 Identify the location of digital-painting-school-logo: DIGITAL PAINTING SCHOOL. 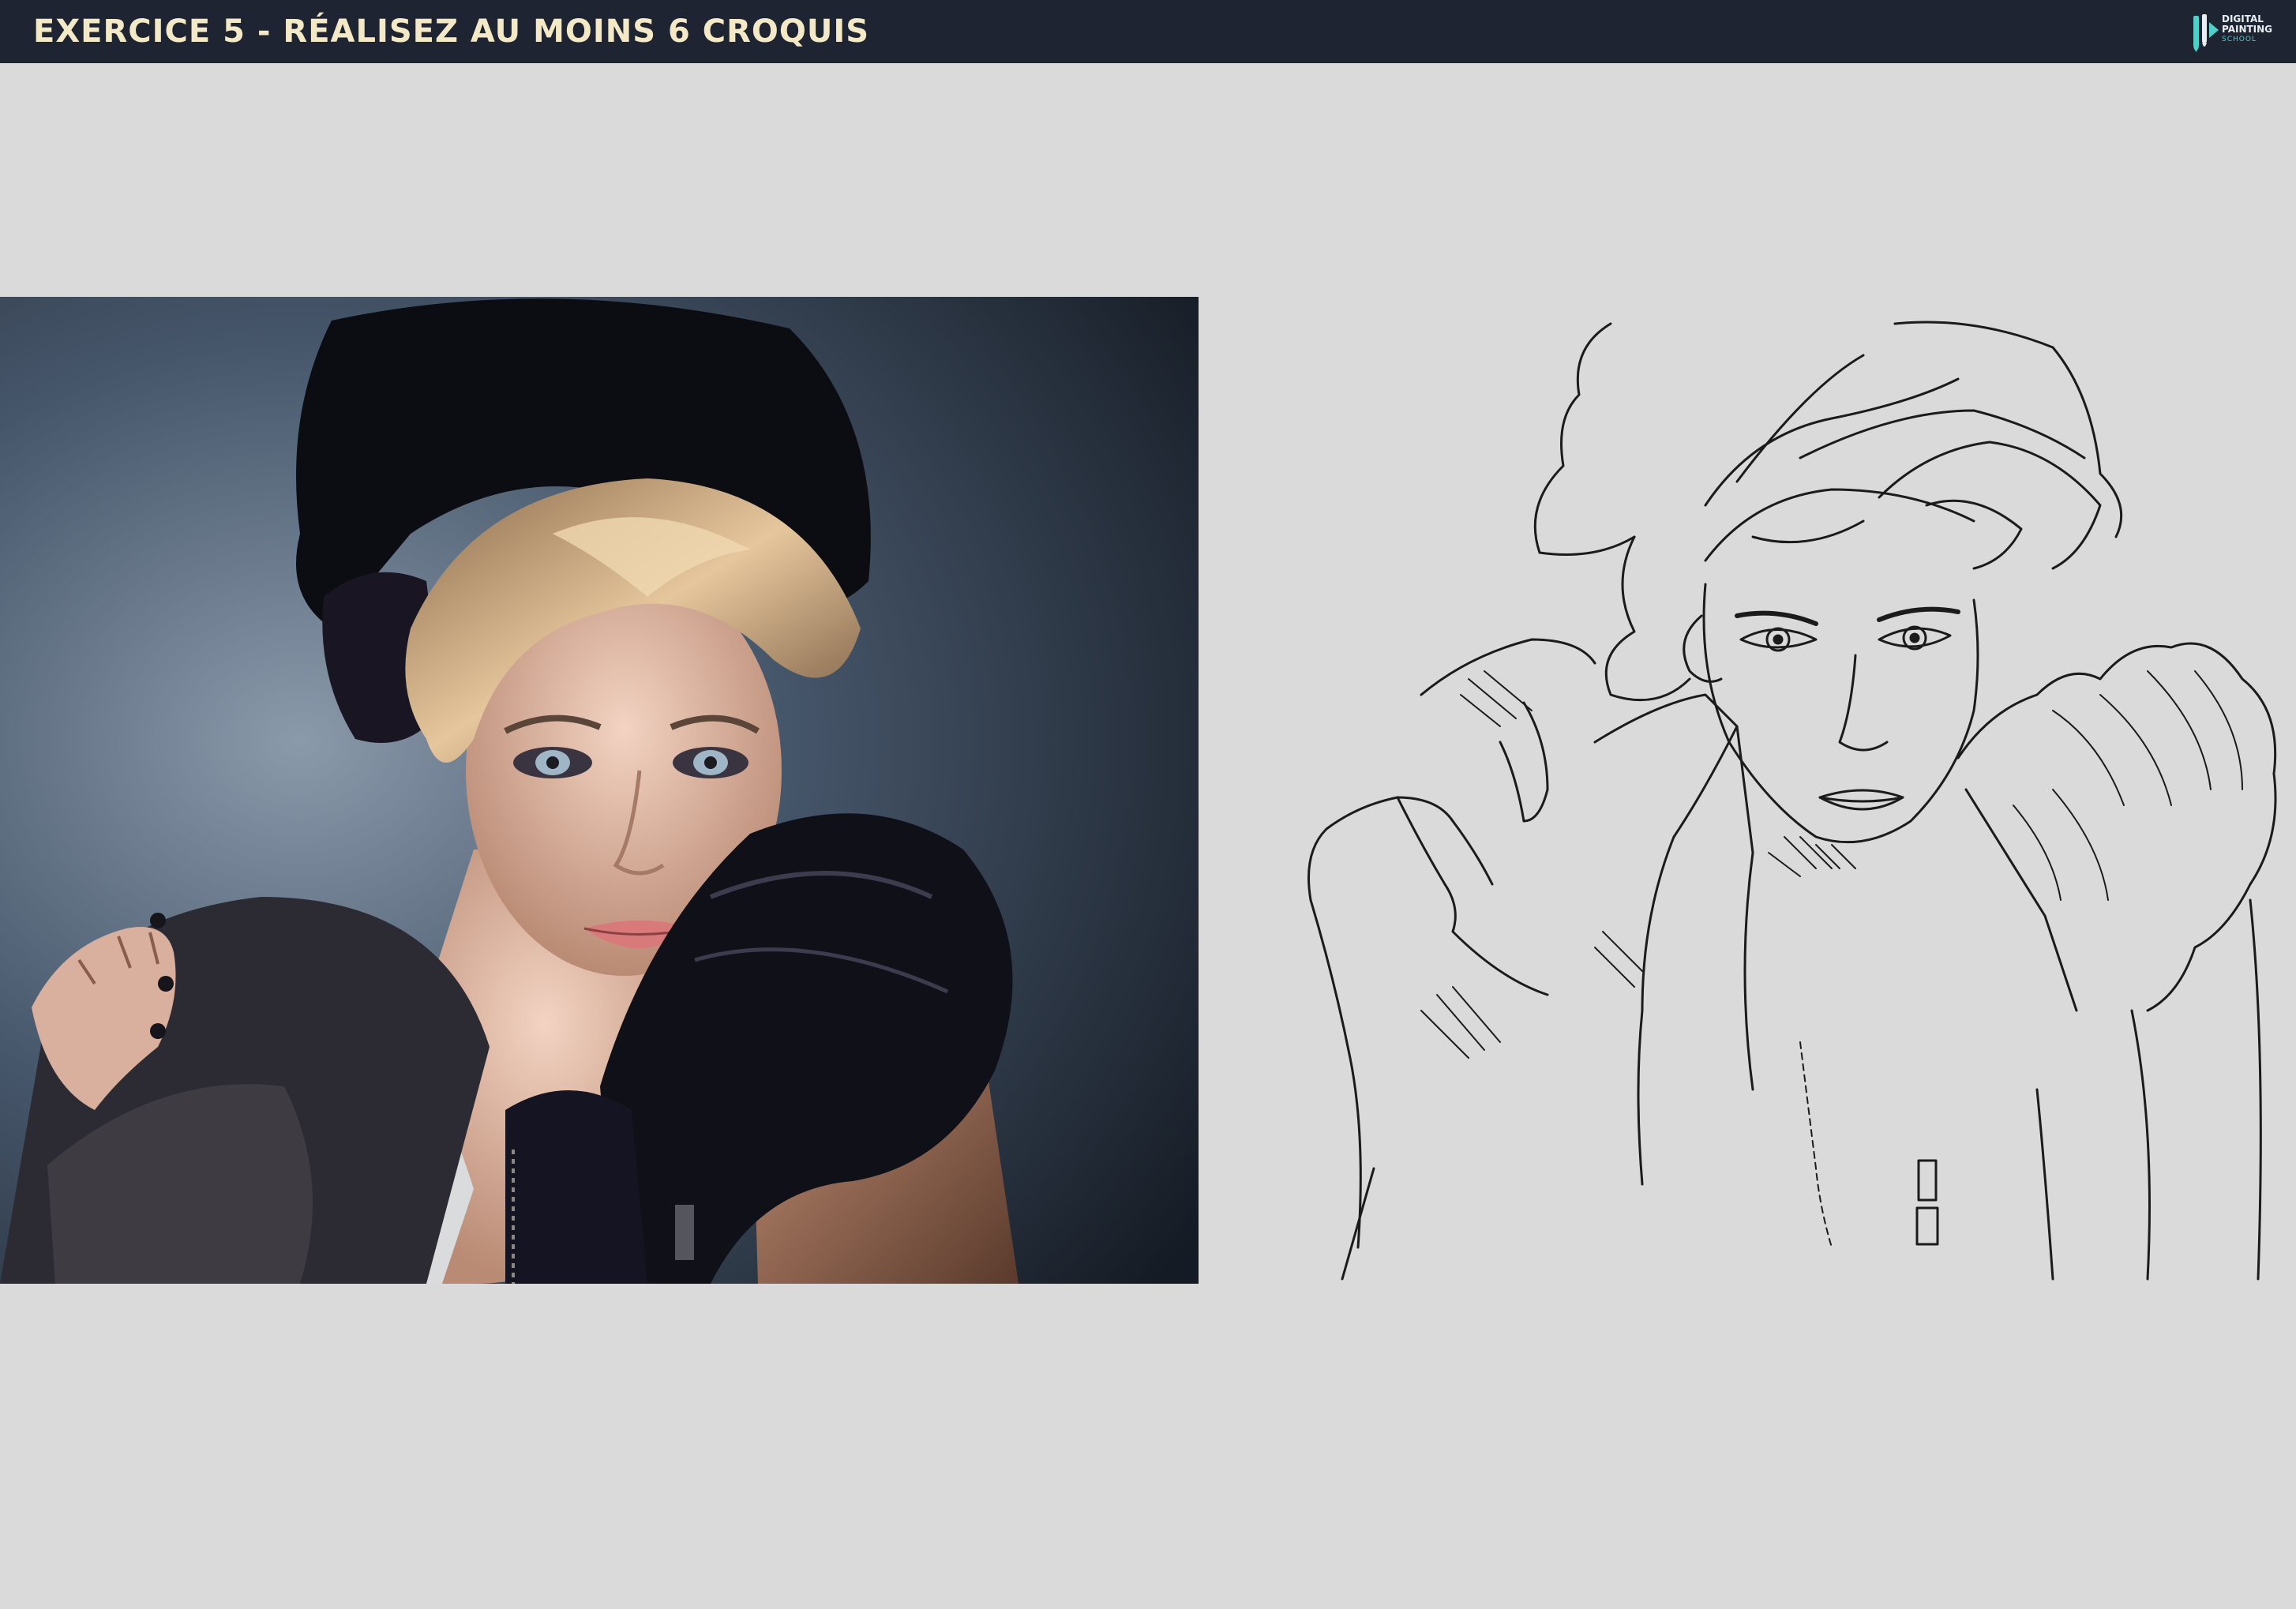
(2239, 32).